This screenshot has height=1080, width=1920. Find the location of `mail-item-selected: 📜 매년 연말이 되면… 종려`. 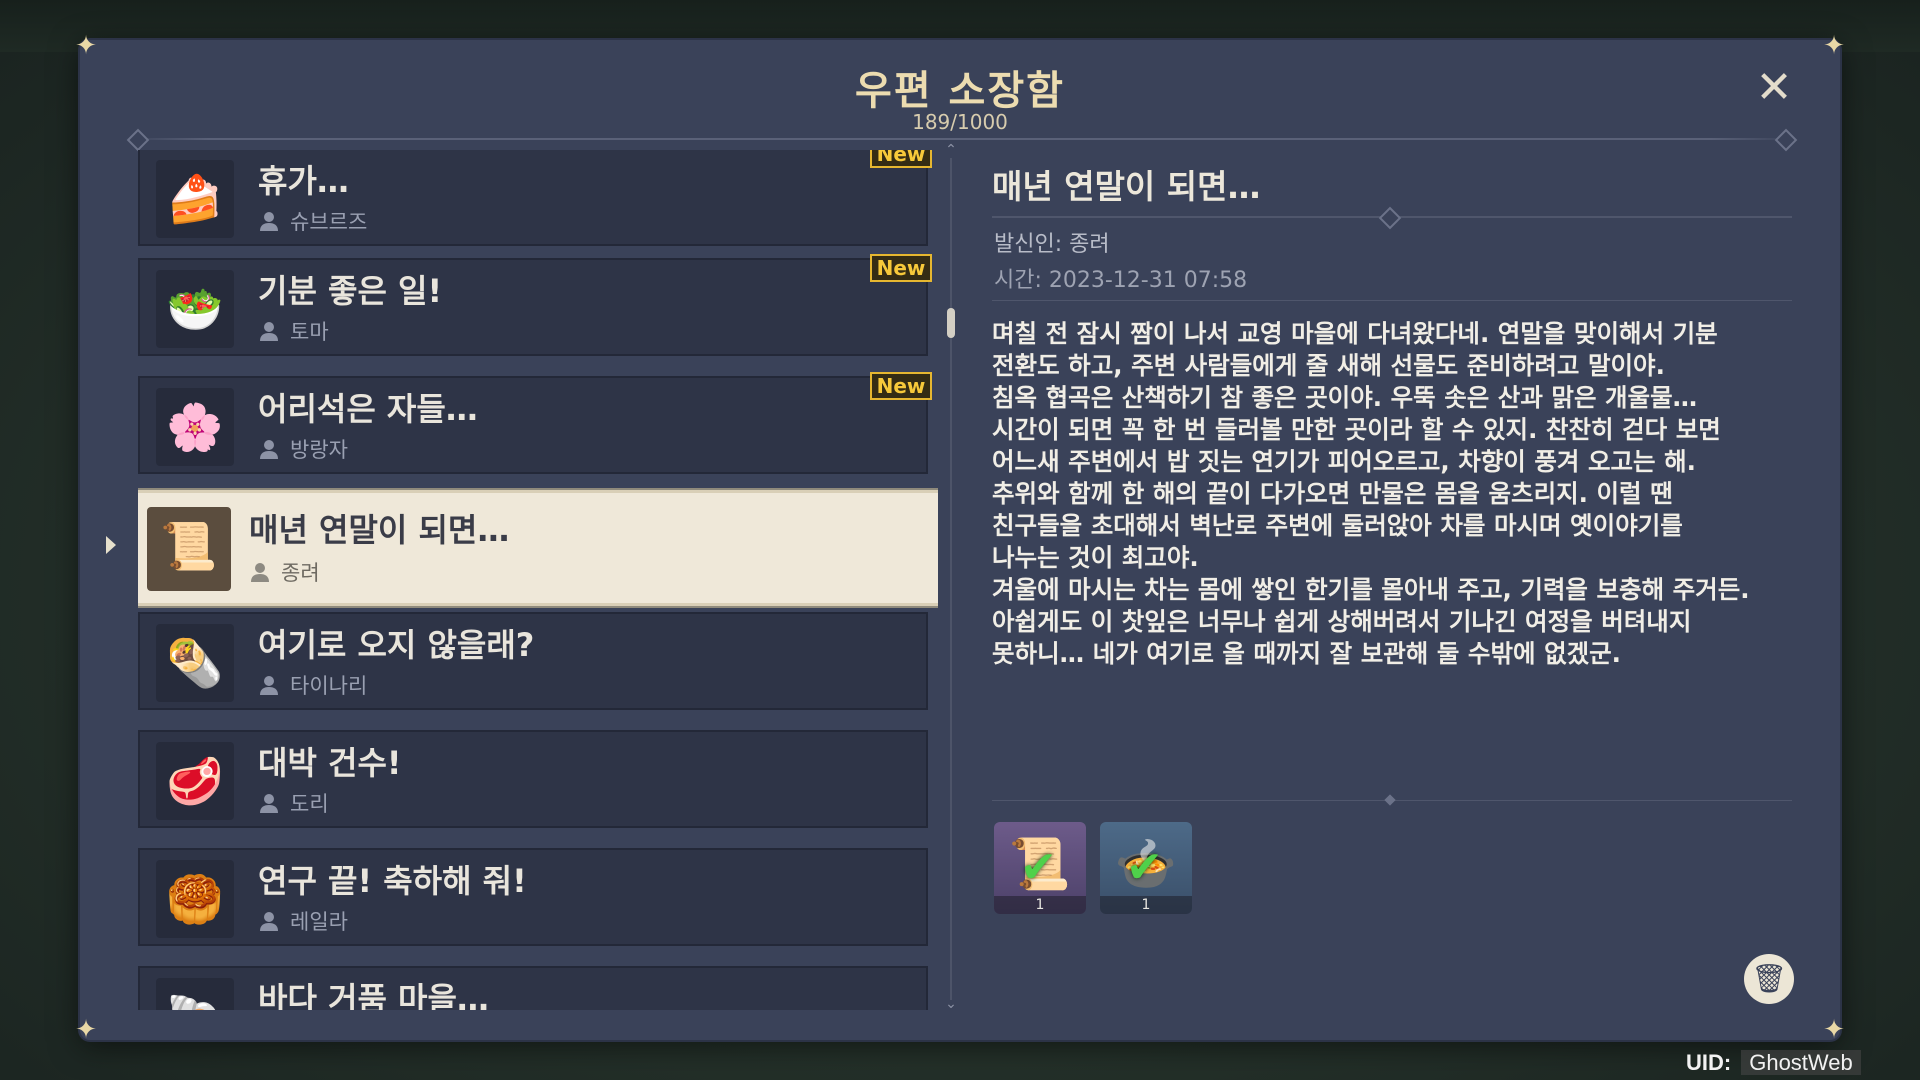

mail-item-selected: 📜 매년 연말이 되면… 종려 is located at coordinates (538, 548).